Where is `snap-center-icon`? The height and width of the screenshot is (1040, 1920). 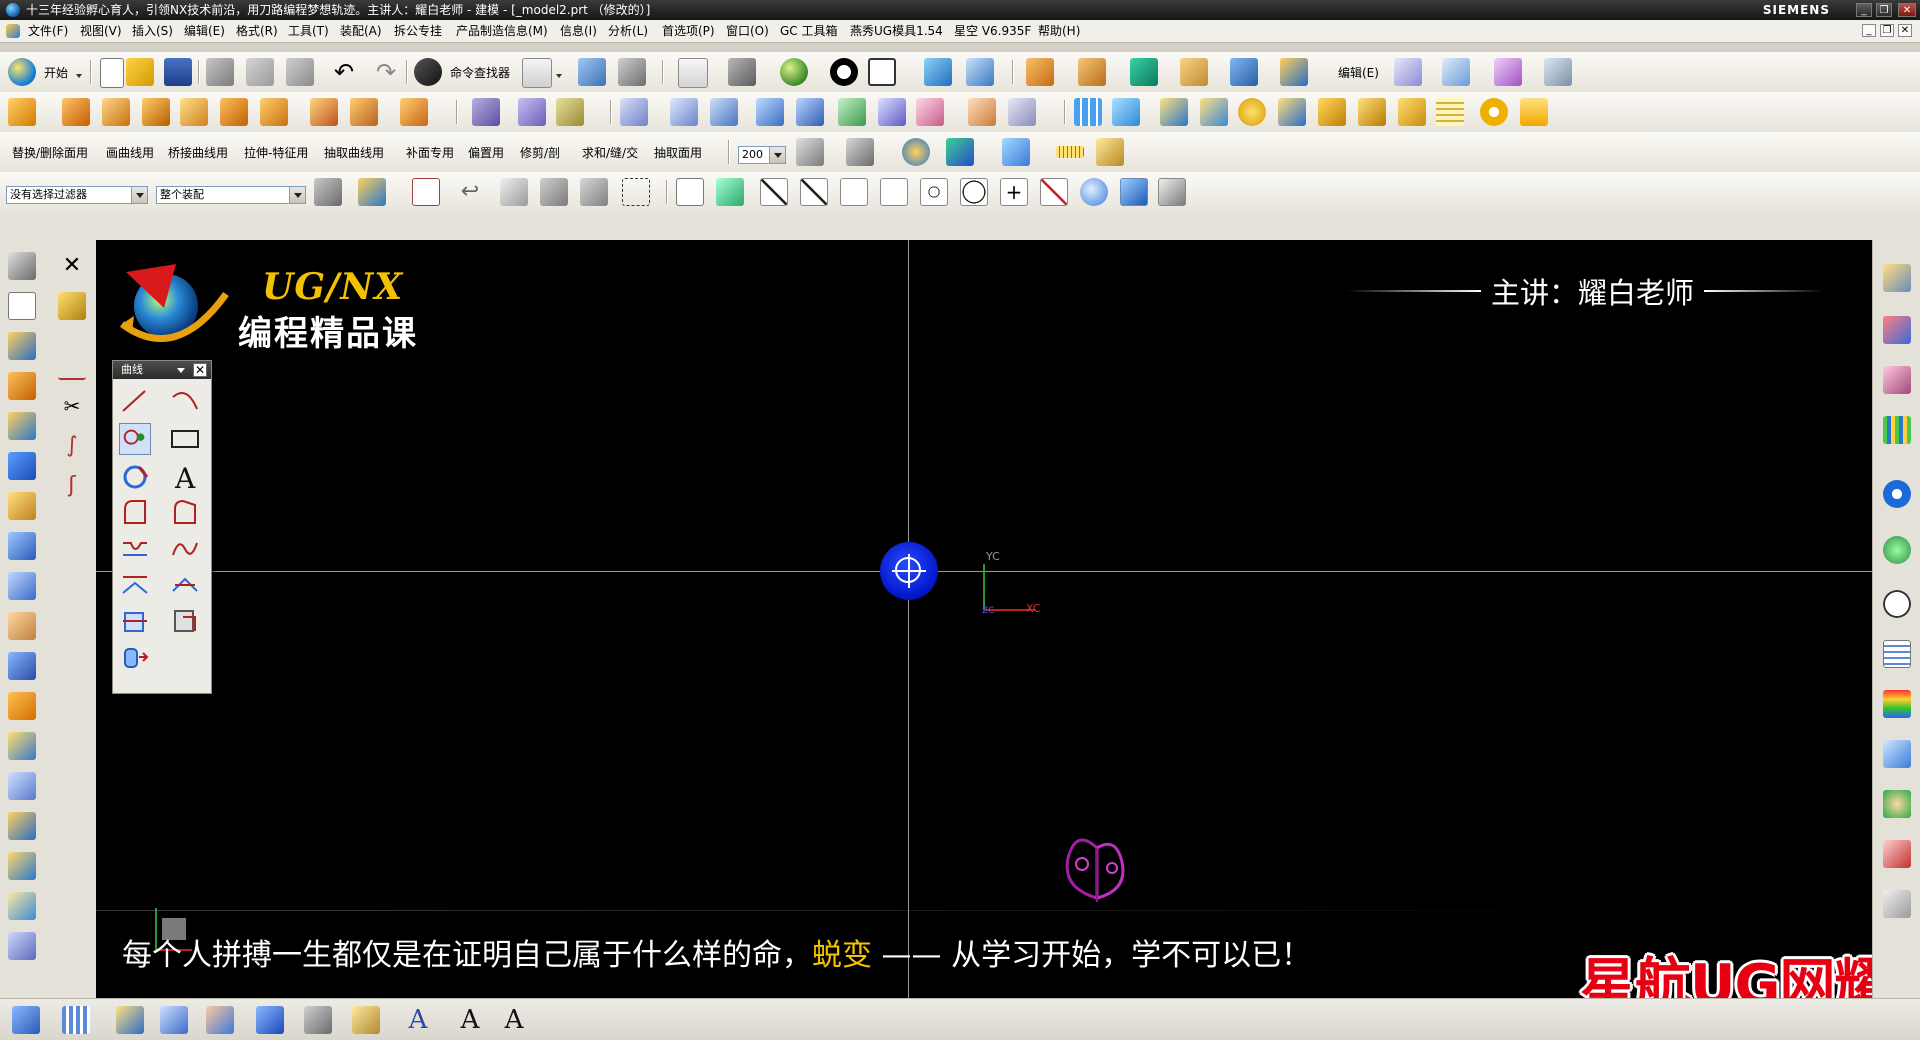
snap-center-icon is located at coordinates (934, 192).